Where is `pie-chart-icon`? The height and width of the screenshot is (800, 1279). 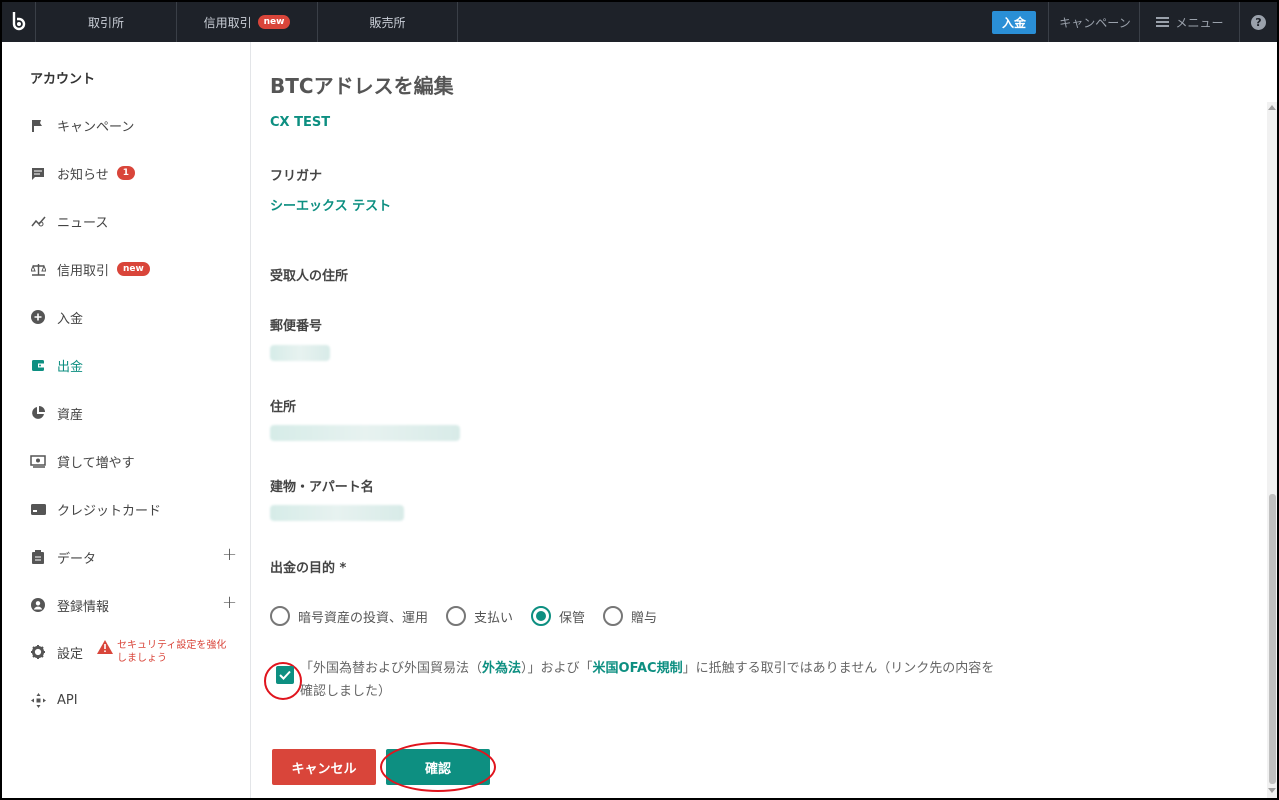 pie-chart-icon is located at coordinates (38, 413).